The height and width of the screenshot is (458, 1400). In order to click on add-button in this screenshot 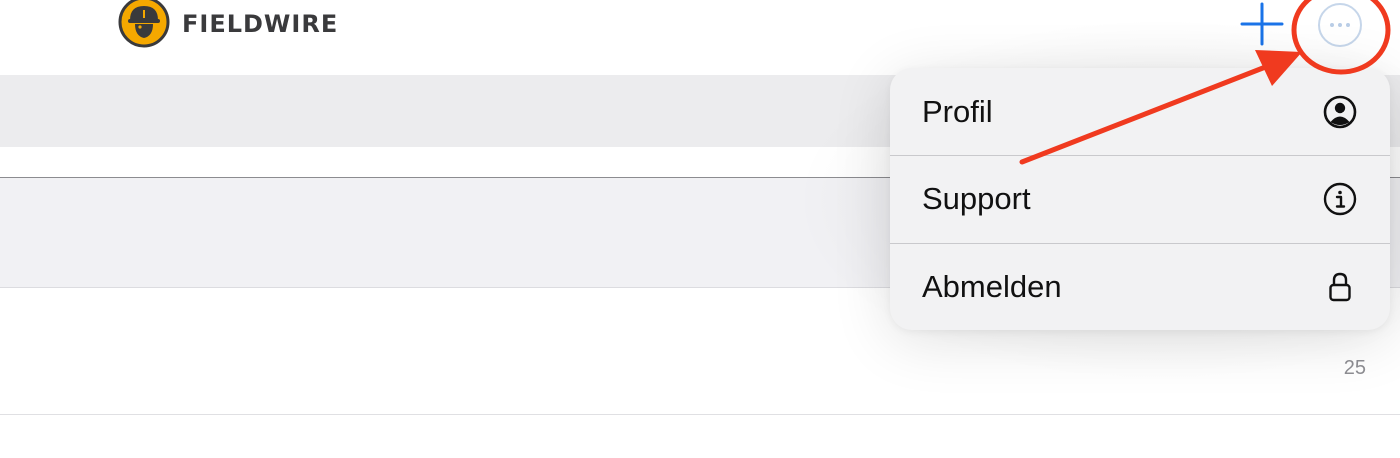, I will do `click(1262, 24)`.